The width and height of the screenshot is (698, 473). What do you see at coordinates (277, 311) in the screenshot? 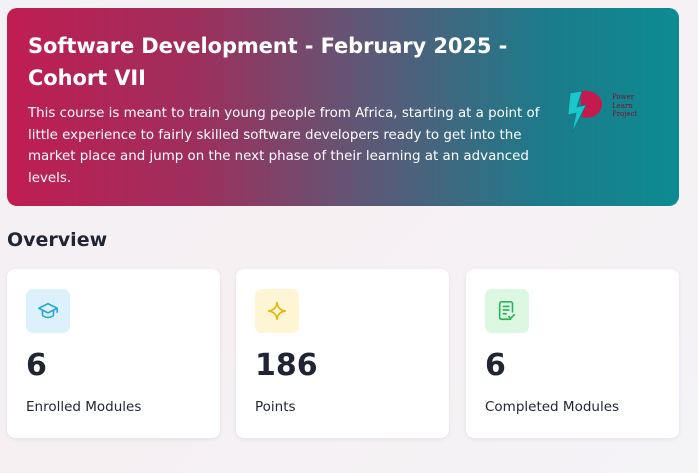
I see `sparkle-icon` at bounding box center [277, 311].